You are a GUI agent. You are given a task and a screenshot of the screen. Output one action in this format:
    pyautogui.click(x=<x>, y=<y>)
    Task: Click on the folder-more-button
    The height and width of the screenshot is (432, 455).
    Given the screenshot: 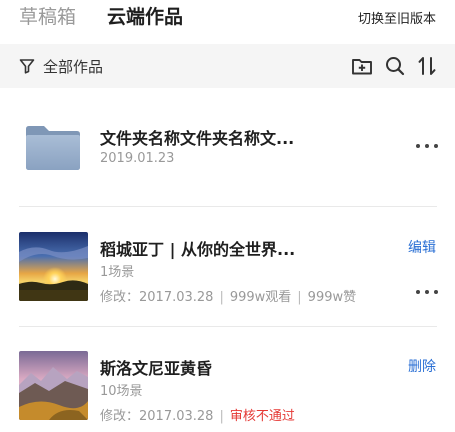 What is the action you would take?
    pyautogui.click(x=427, y=146)
    